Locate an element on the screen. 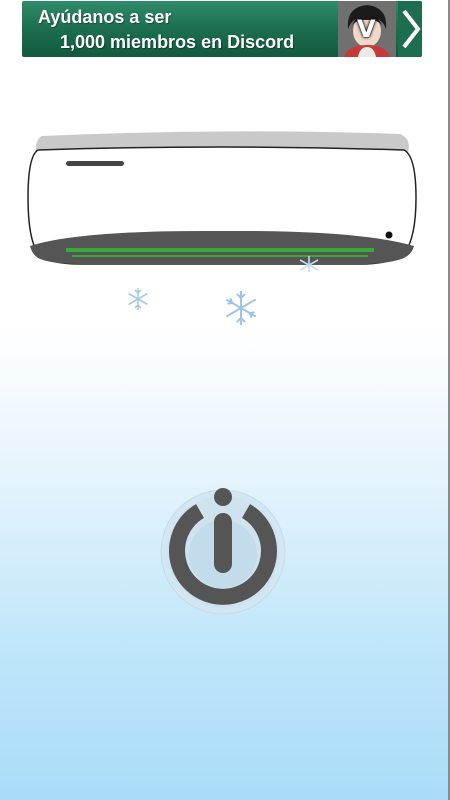 This screenshot has width=450, height=800. banner-next-button is located at coordinates (410, 29).